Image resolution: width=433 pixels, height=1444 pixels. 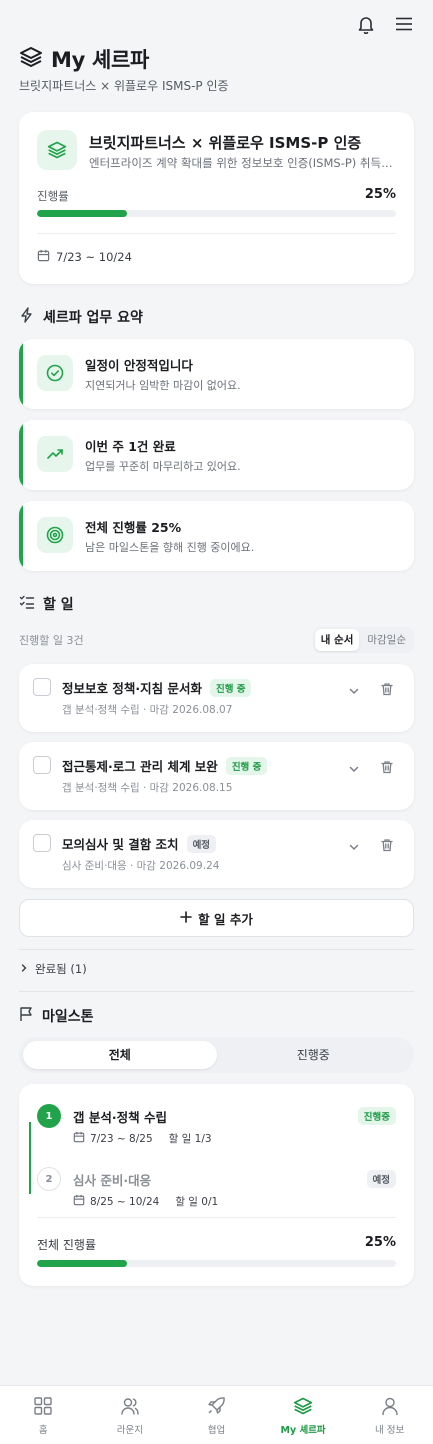 I want to click on todo-title: 접근통제·로그 관리 체계 보완, so click(x=140, y=766).